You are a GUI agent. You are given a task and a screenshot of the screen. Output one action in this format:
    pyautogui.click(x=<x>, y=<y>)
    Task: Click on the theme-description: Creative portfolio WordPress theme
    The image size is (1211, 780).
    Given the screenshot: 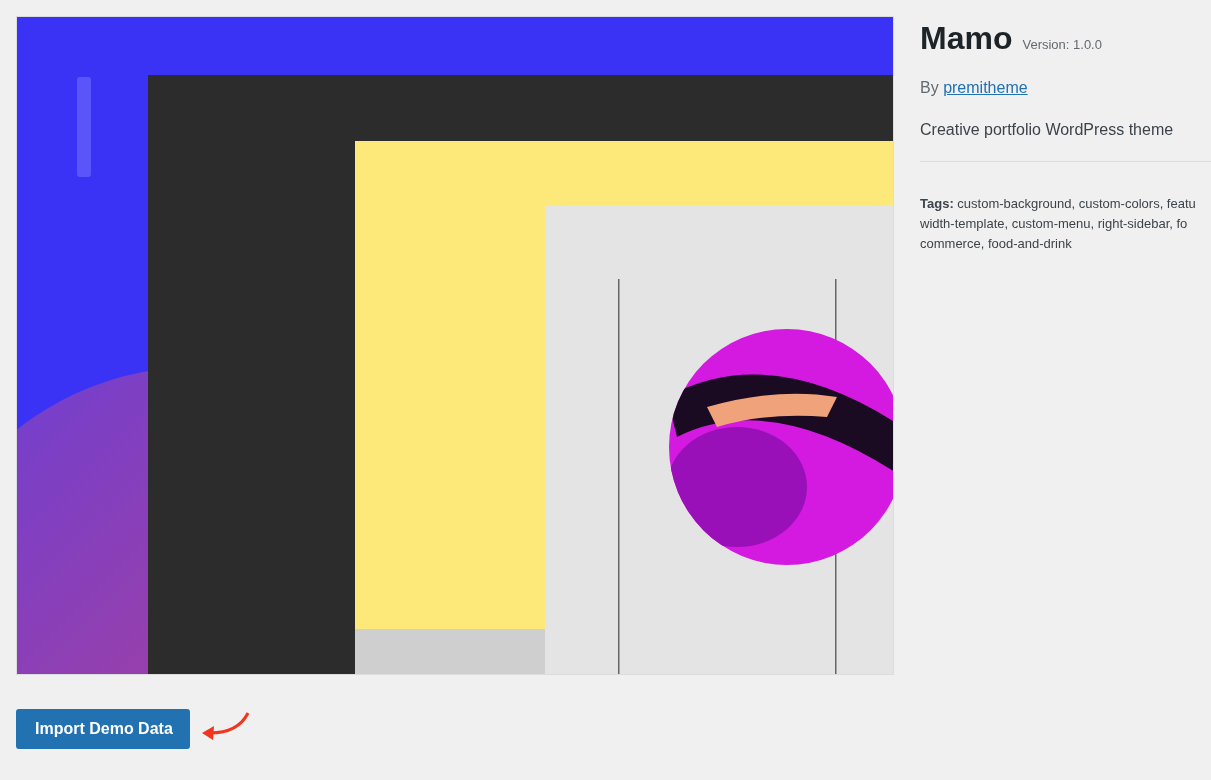 What is the action you would take?
    pyautogui.click(x=1047, y=130)
    